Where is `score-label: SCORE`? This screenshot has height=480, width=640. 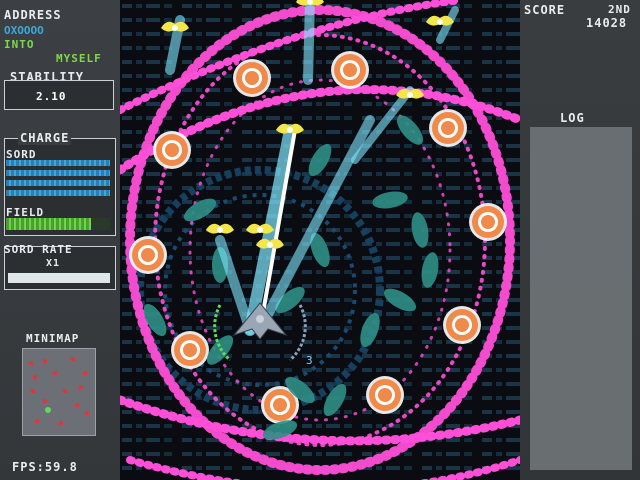
score-label: SCORE is located at coordinates (545, 10).